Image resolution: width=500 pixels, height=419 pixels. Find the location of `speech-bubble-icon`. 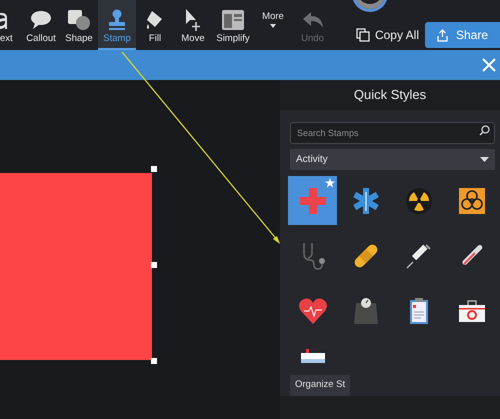

speech-bubble-icon is located at coordinates (41, 20).